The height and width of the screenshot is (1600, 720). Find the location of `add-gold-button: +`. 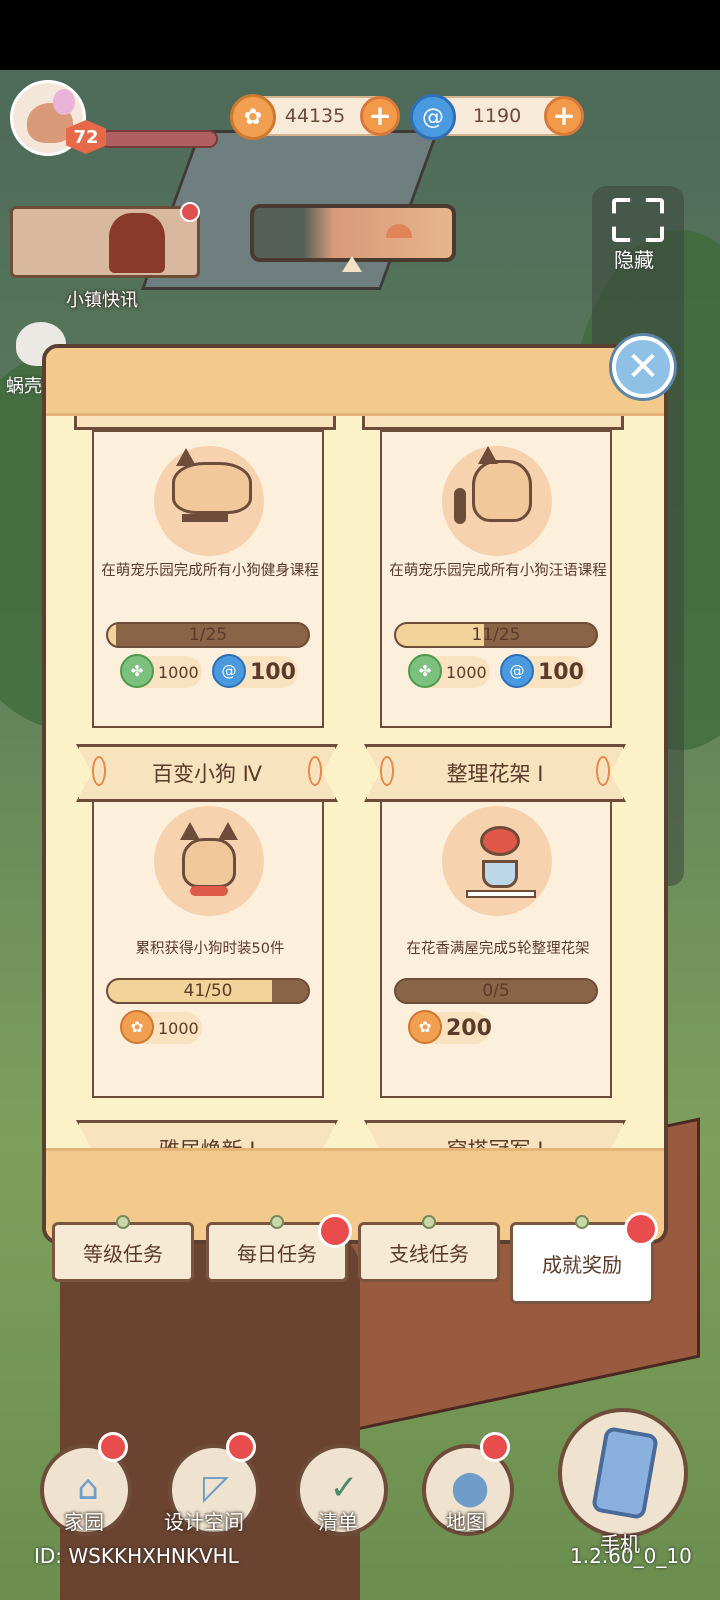

add-gold-button: + is located at coordinates (380, 116).